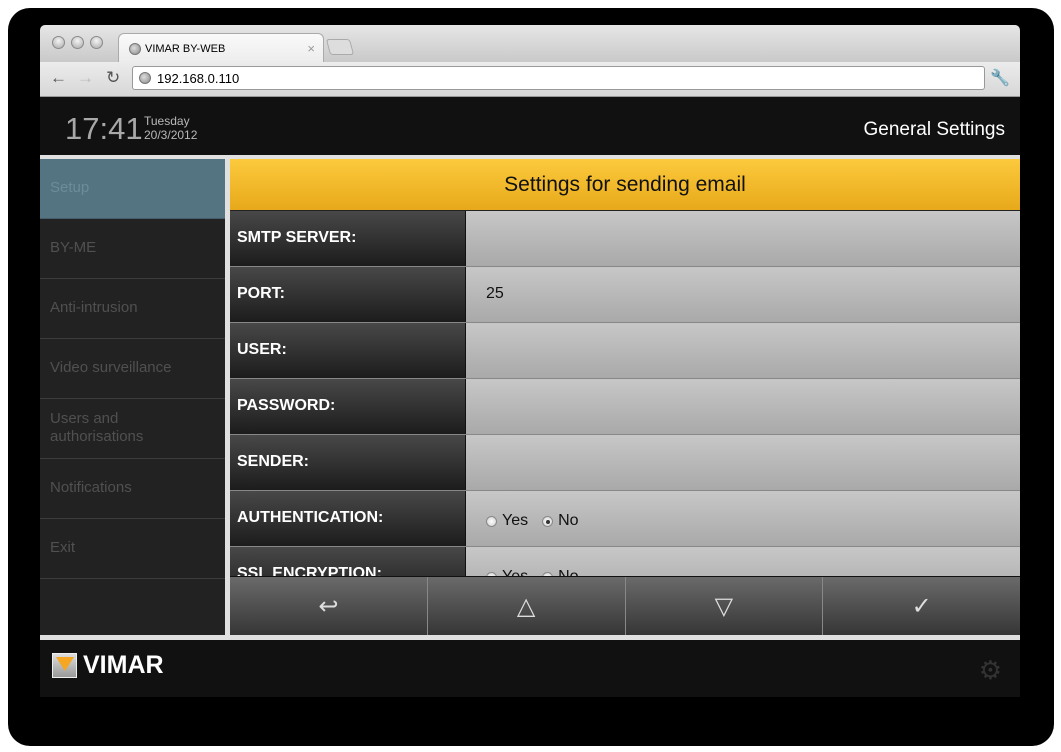  What do you see at coordinates (625, 519) in the screenshot?
I see `authentication-row: AUTHENTICATION: Yes No` at bounding box center [625, 519].